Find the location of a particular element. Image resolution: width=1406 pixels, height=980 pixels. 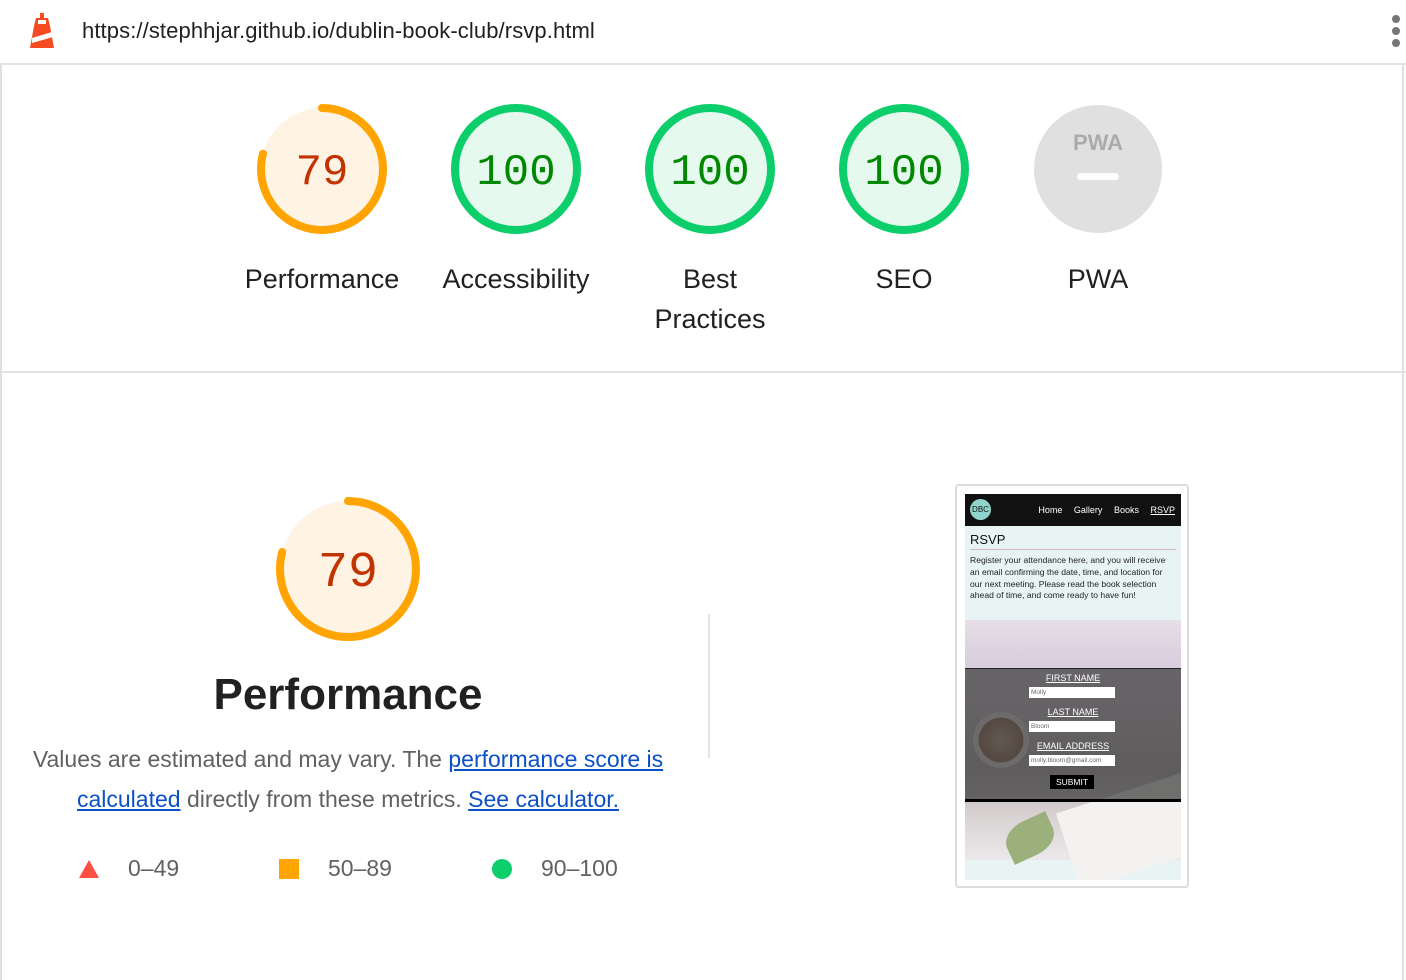

gauge-best-practices: 100 Best Practices is located at coordinates (710, 221).